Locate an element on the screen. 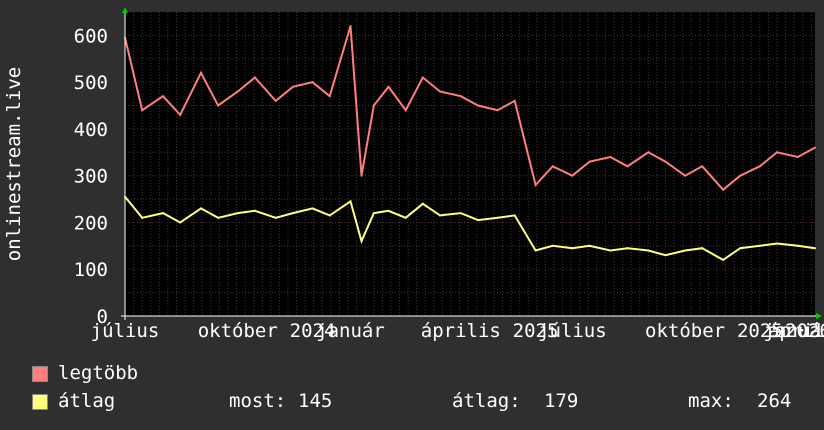 The width and height of the screenshot is (824, 430). legend-swatch-max is located at coordinates (40, 374).